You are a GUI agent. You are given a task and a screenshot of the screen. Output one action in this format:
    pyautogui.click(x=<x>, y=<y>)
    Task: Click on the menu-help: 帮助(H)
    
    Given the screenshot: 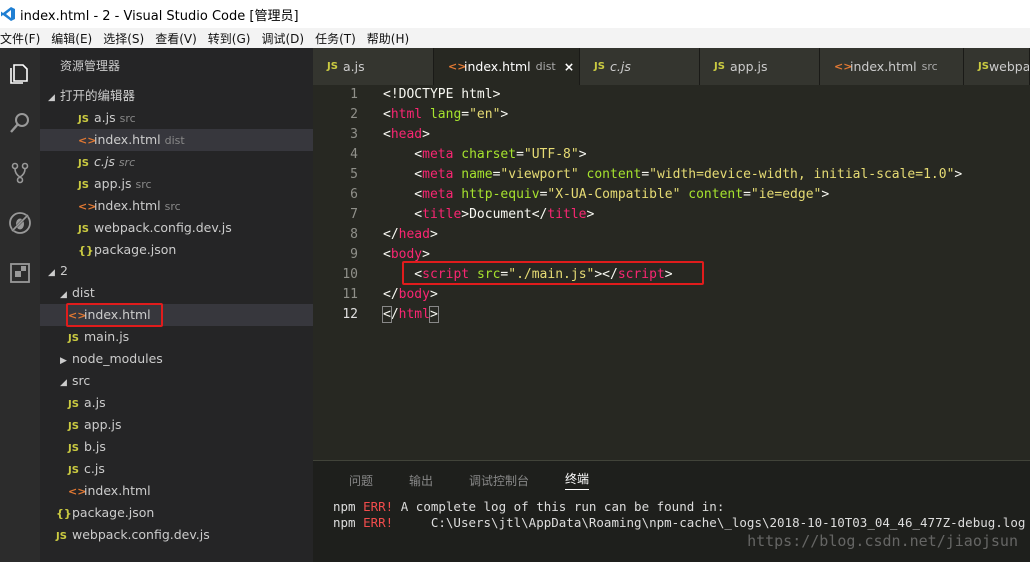 What is the action you would take?
    pyautogui.click(x=388, y=38)
    